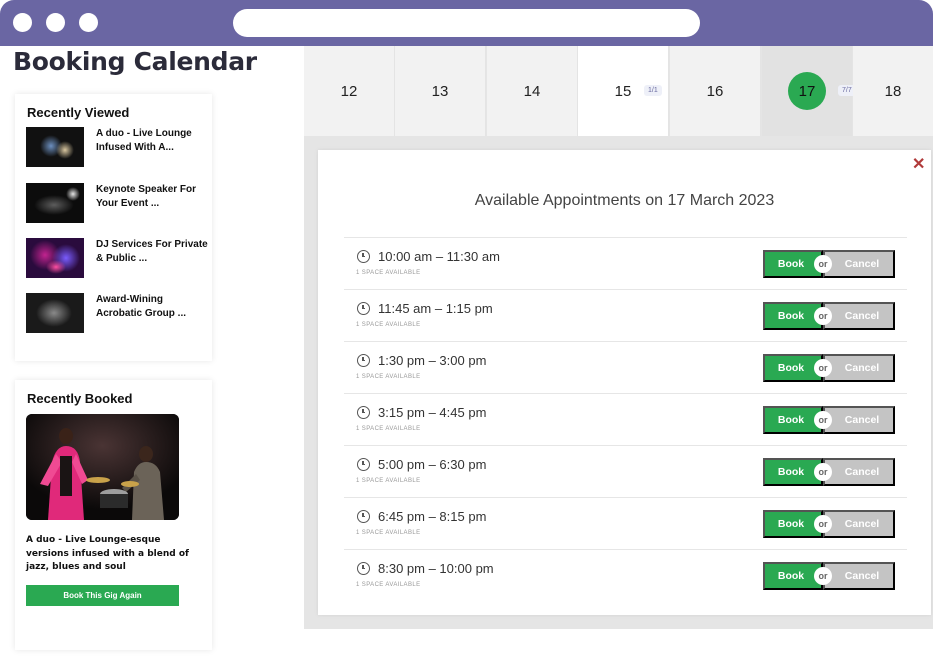 The image size is (933, 656). I want to click on calendar-day-12: 12, so click(349, 91).